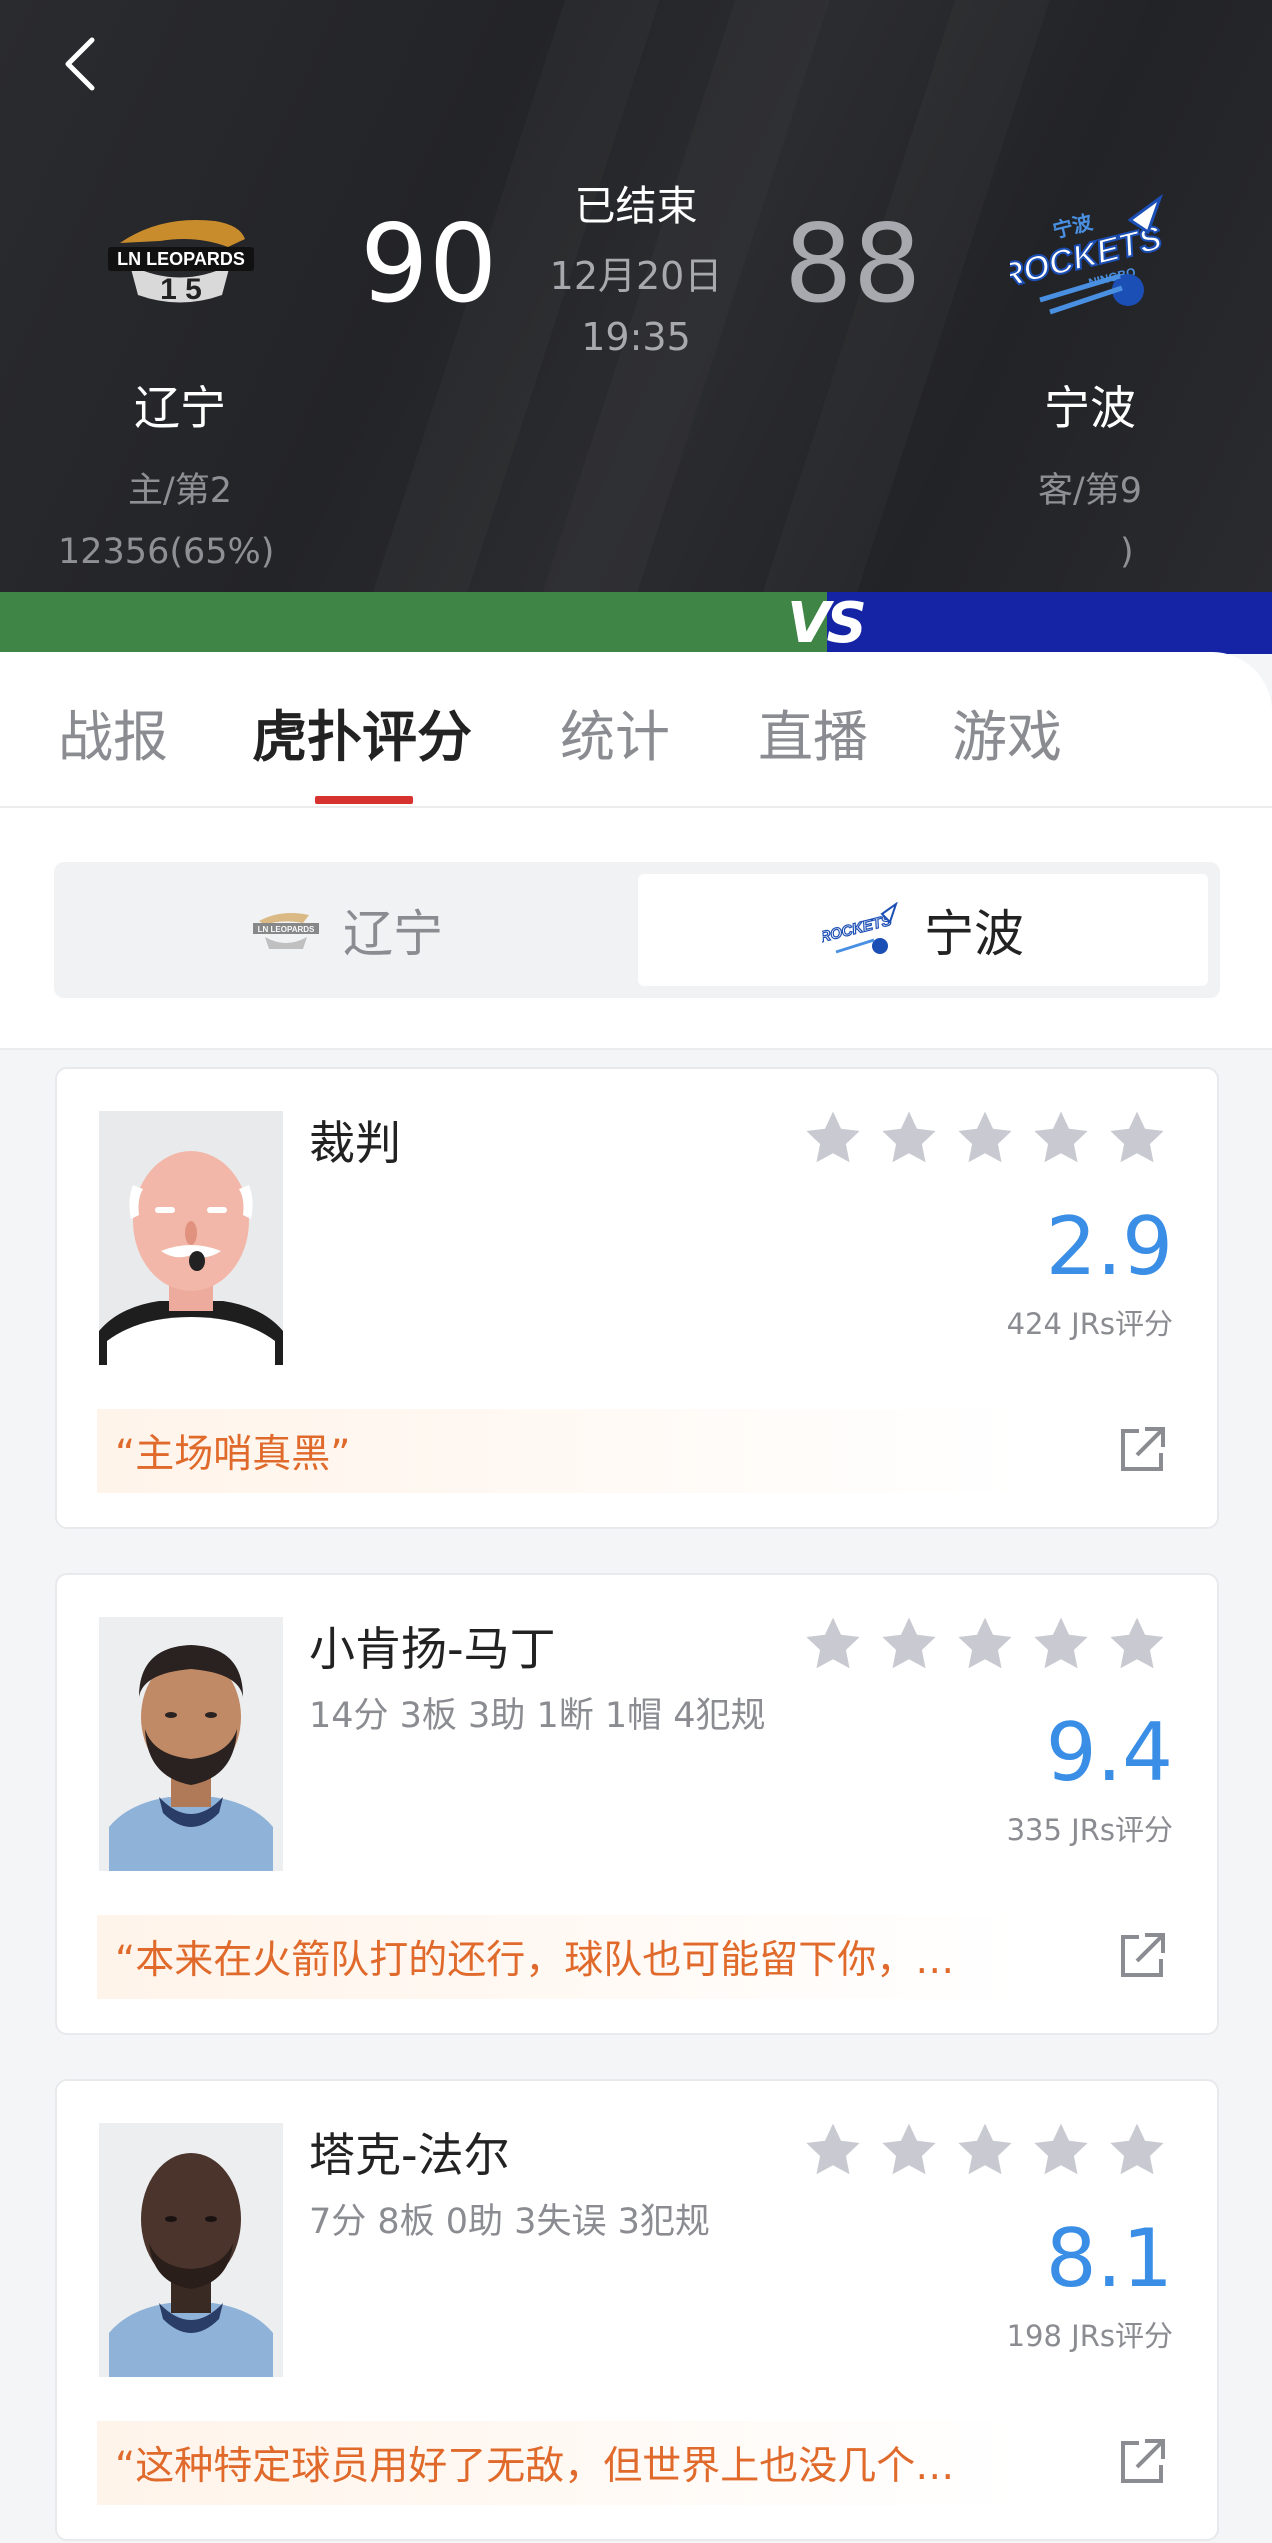 The image size is (1272, 2543). I want to click on tab-stats: 统计, so click(615, 732).